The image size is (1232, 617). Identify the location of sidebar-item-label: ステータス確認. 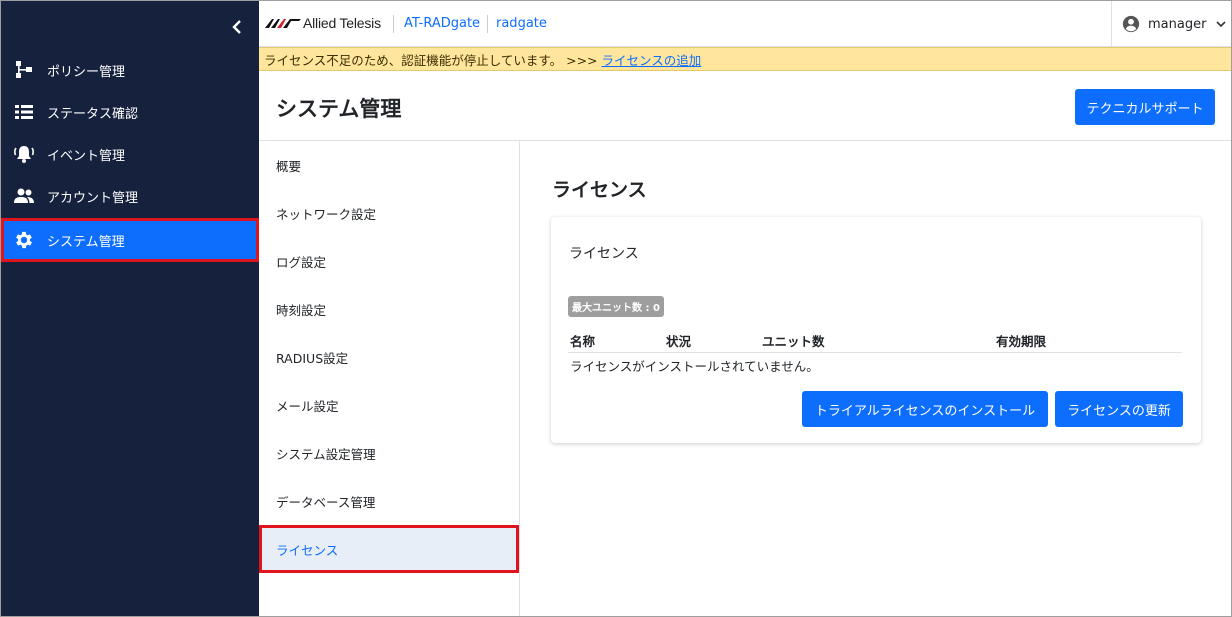
(93, 114).